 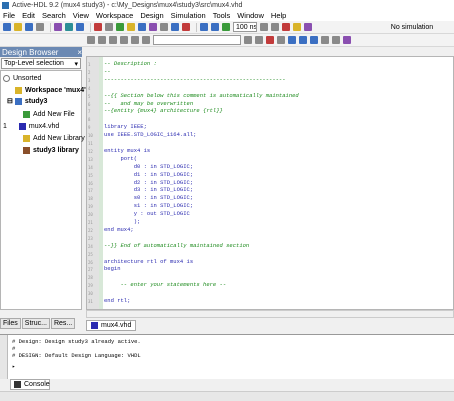 I want to click on block-diagram-icon, so click(x=109, y=27).